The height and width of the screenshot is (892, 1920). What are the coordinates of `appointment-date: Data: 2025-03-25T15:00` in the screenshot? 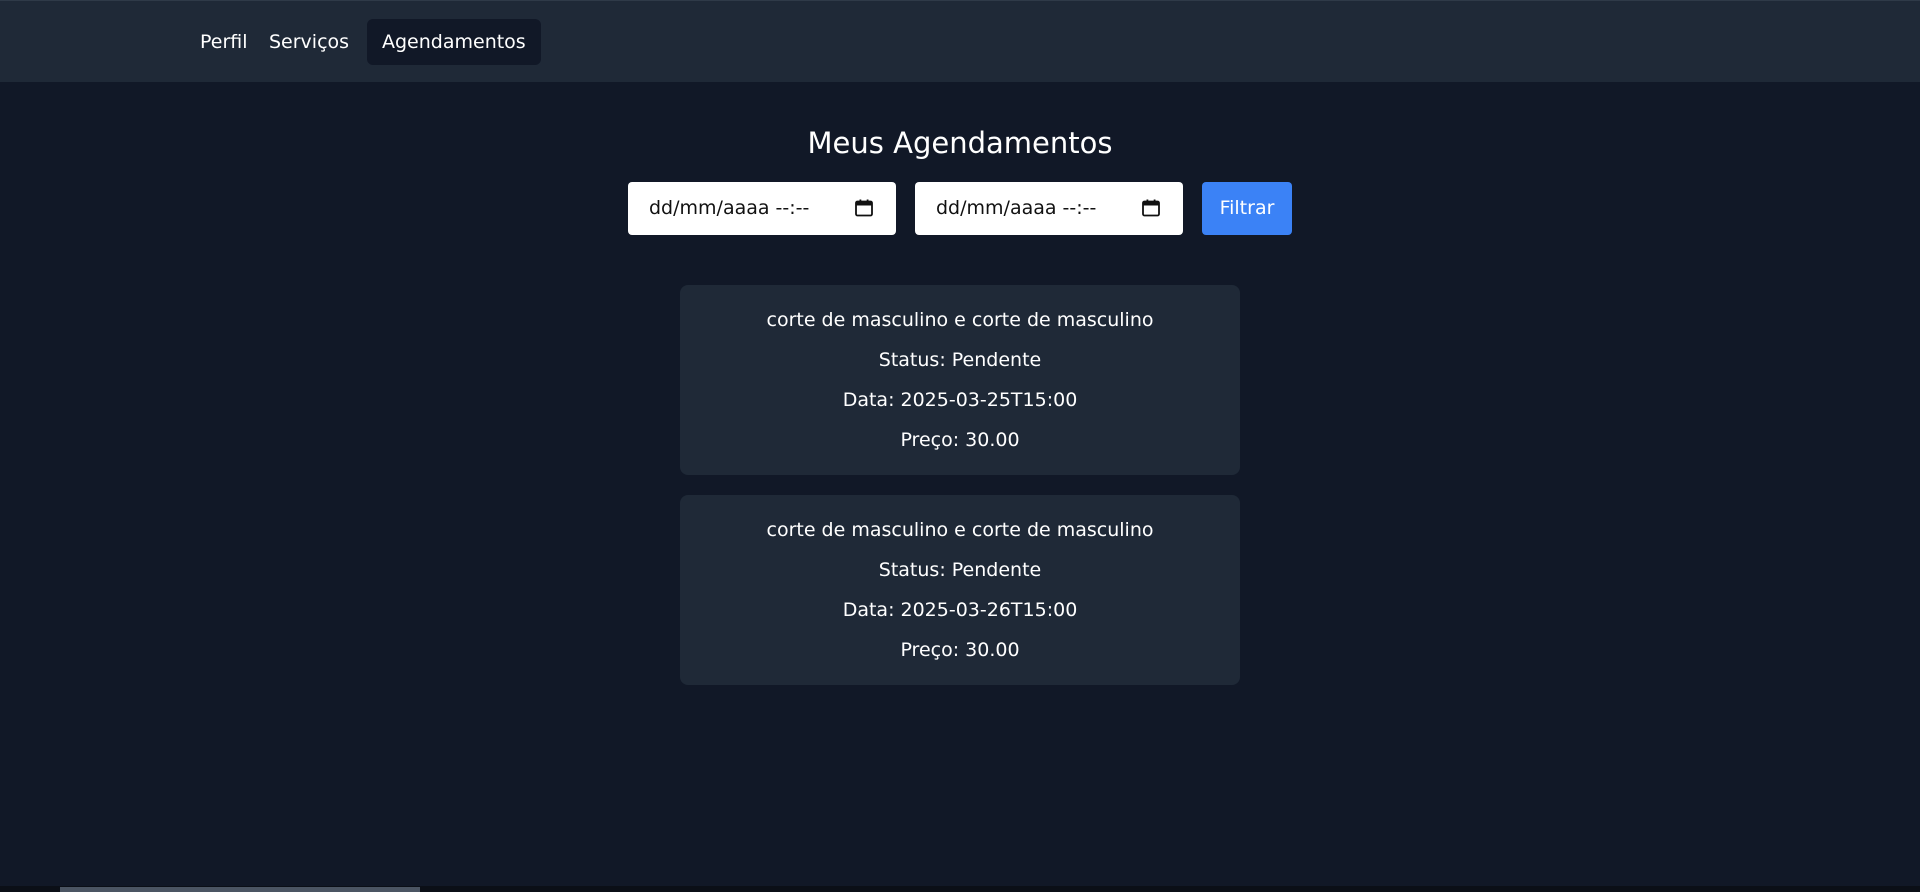 It's located at (960, 400).